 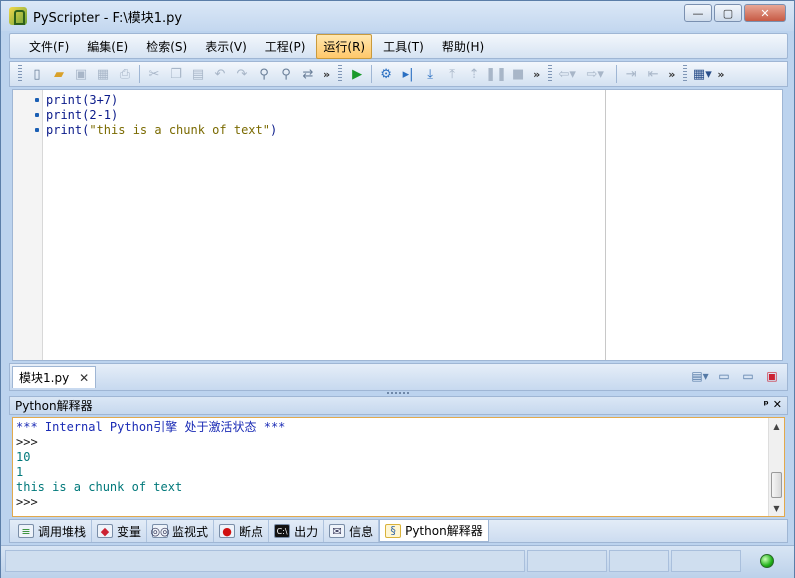 I want to click on tab-call-stack: ≡ 调用堆栈, so click(x=53, y=531).